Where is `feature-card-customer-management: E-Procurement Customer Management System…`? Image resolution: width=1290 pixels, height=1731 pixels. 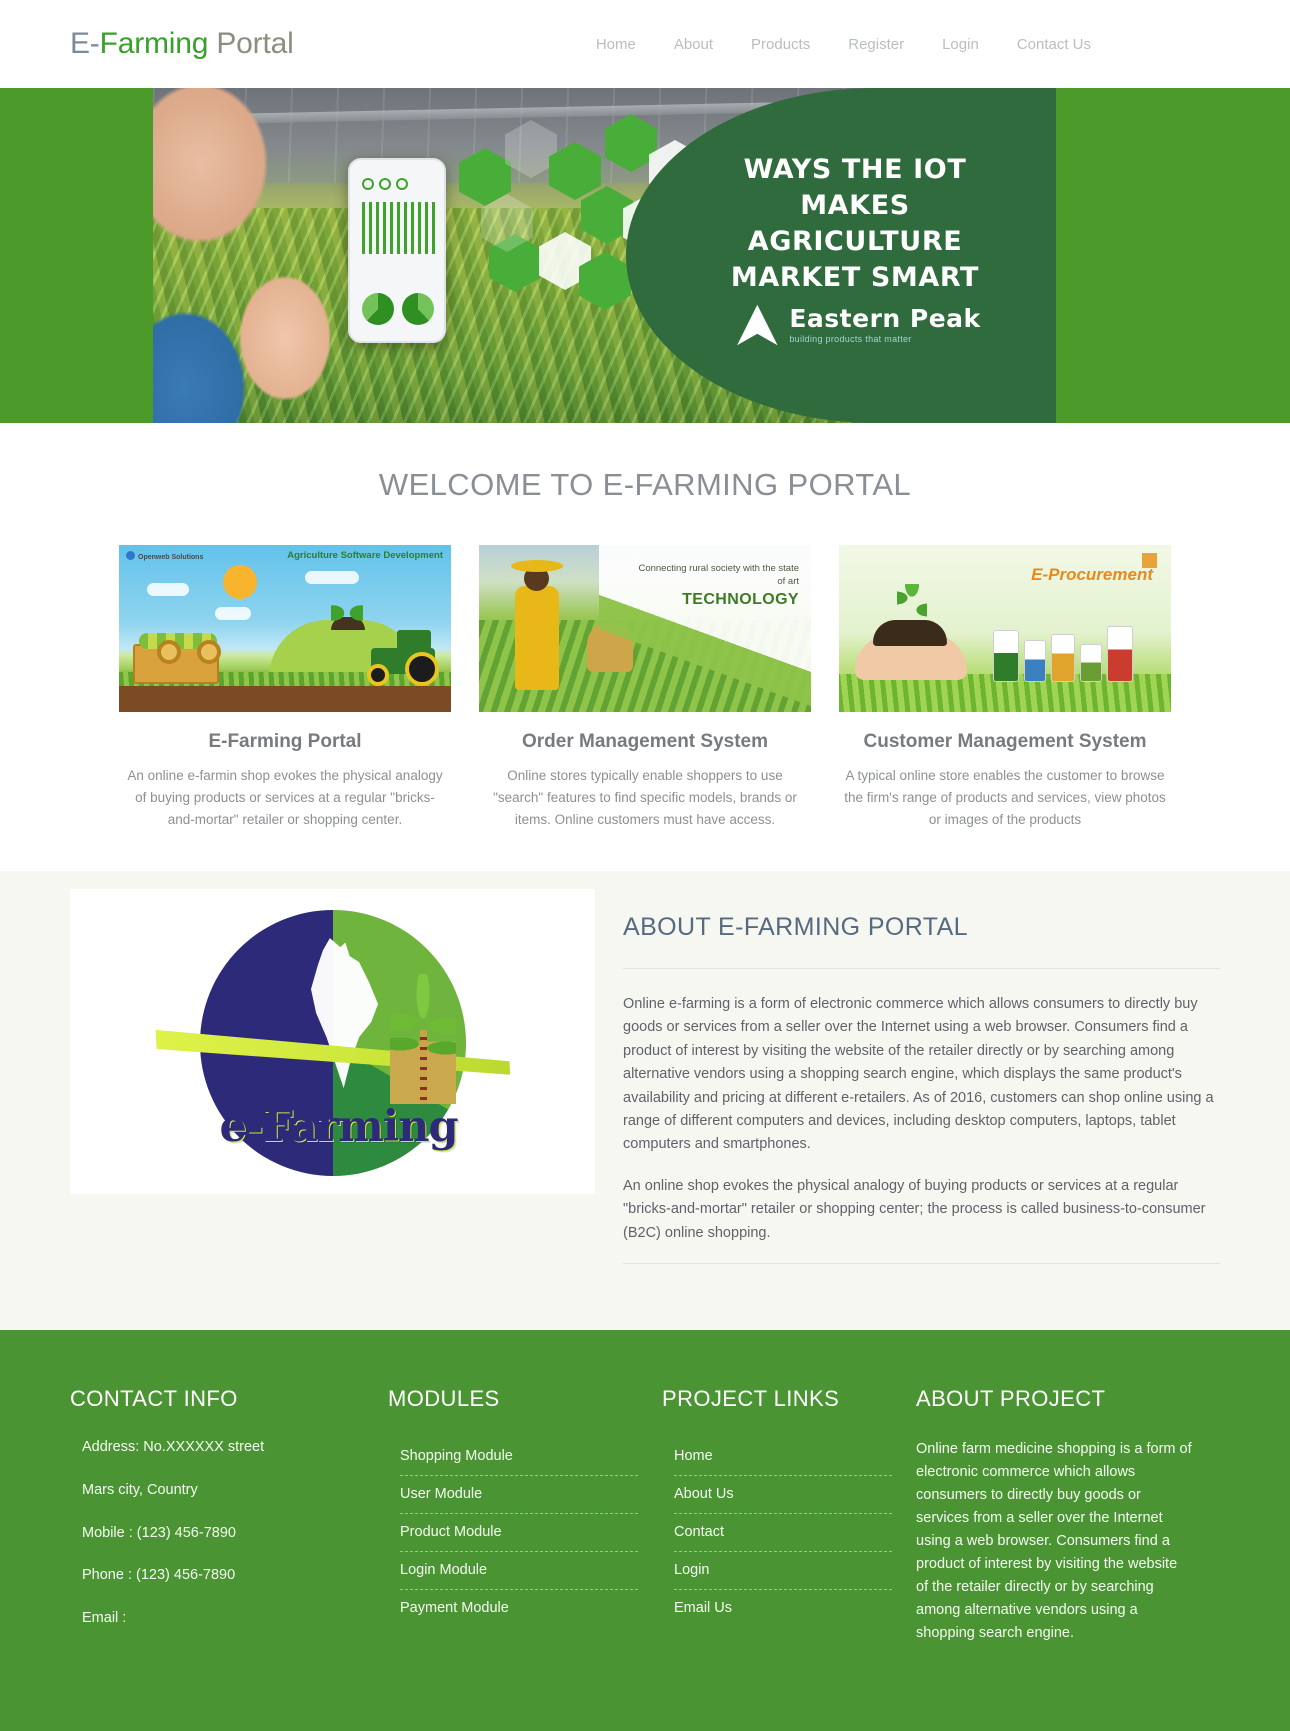 feature-card-customer-management: E-Procurement Customer Management System… is located at coordinates (1005, 688).